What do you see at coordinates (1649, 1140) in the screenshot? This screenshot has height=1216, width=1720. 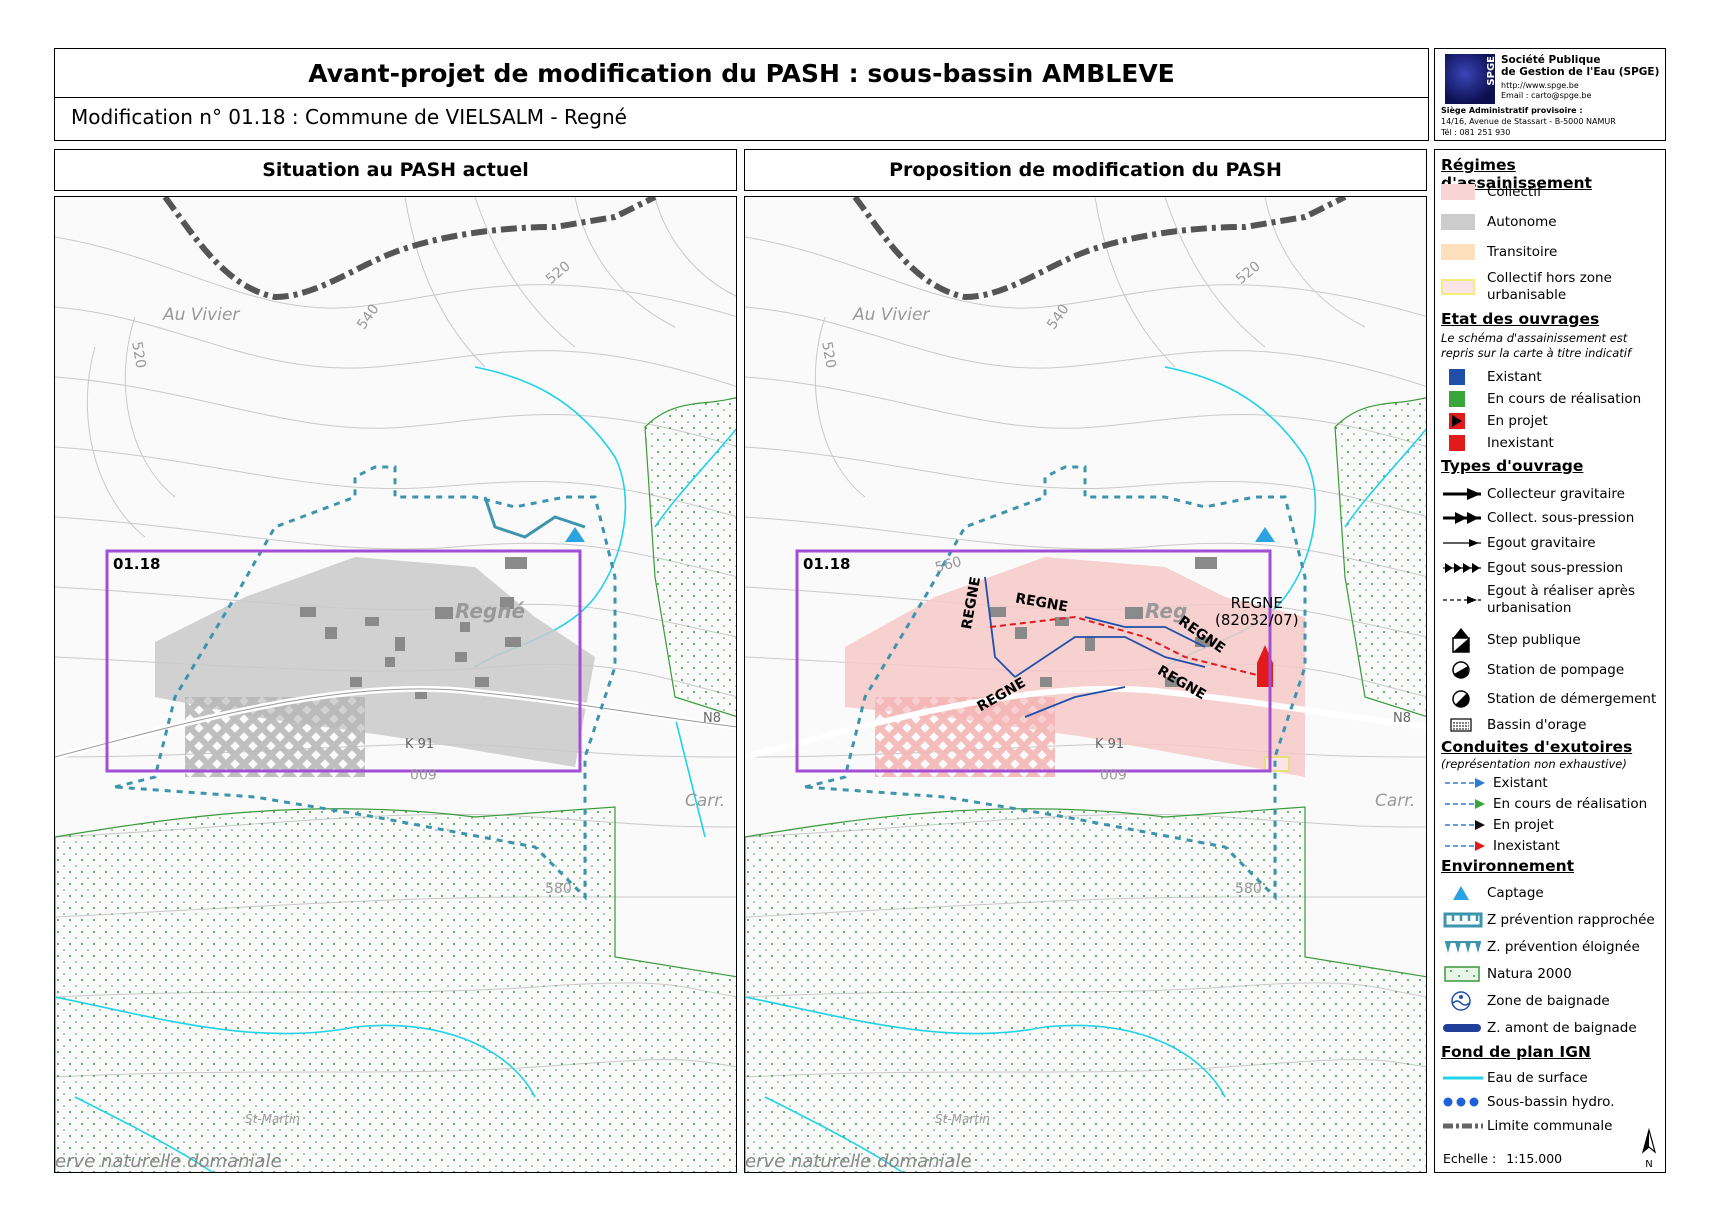 I see `north-arrow-shape` at bounding box center [1649, 1140].